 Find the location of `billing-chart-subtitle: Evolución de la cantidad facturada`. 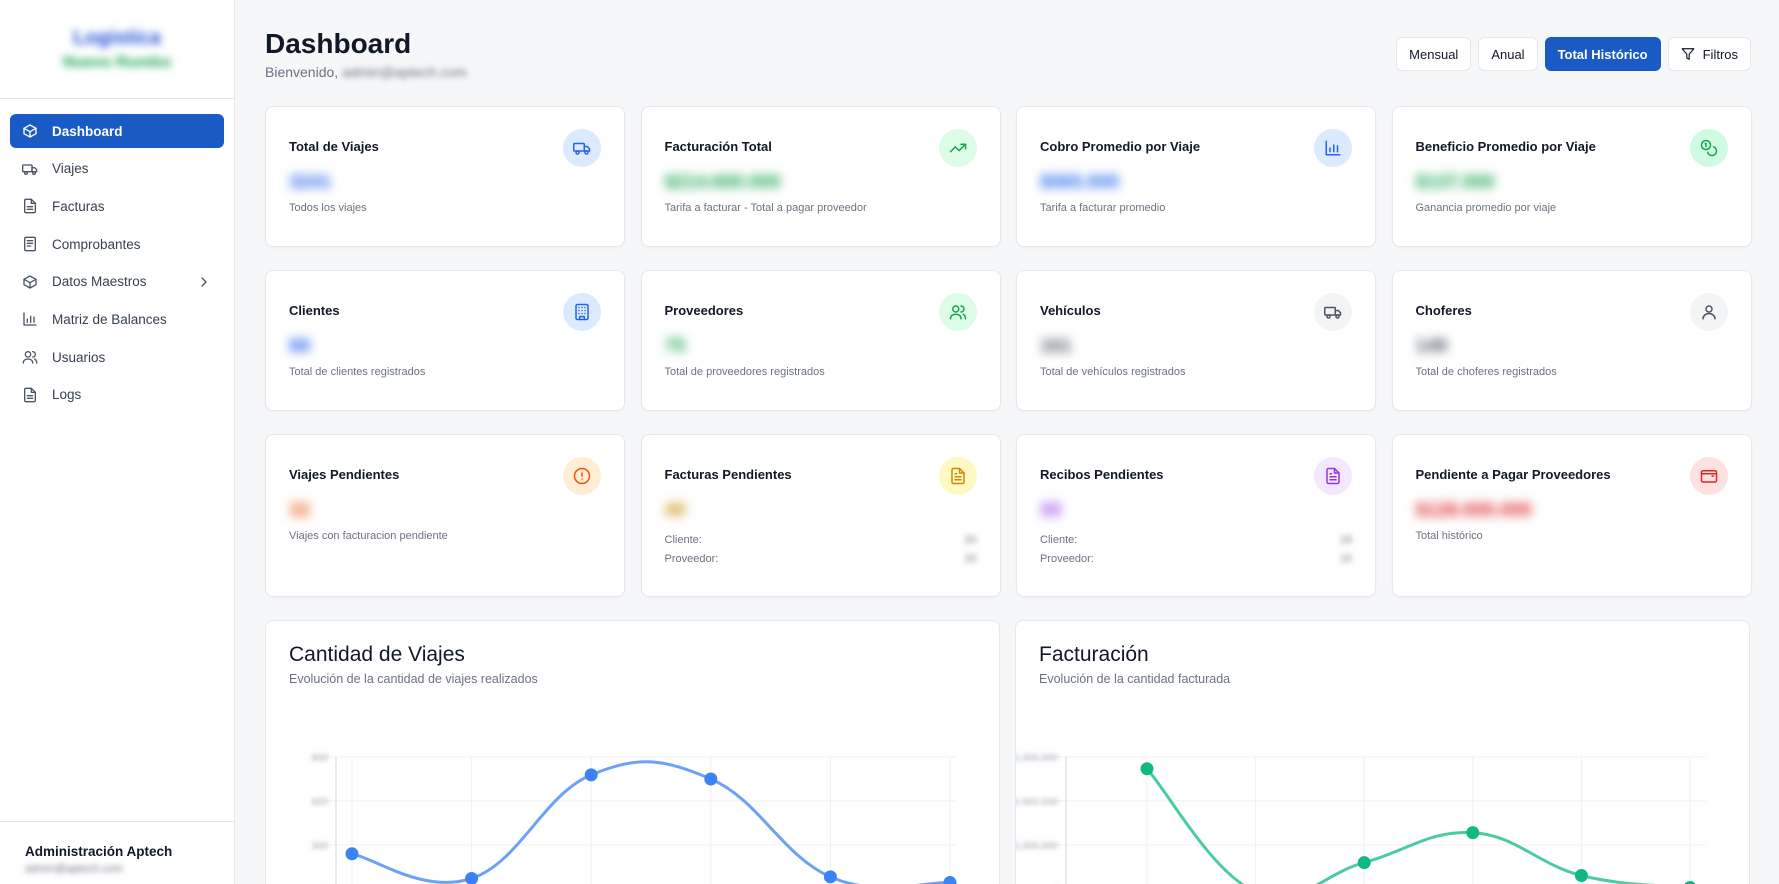

billing-chart-subtitle: Evolución de la cantidad facturada is located at coordinates (1135, 679).